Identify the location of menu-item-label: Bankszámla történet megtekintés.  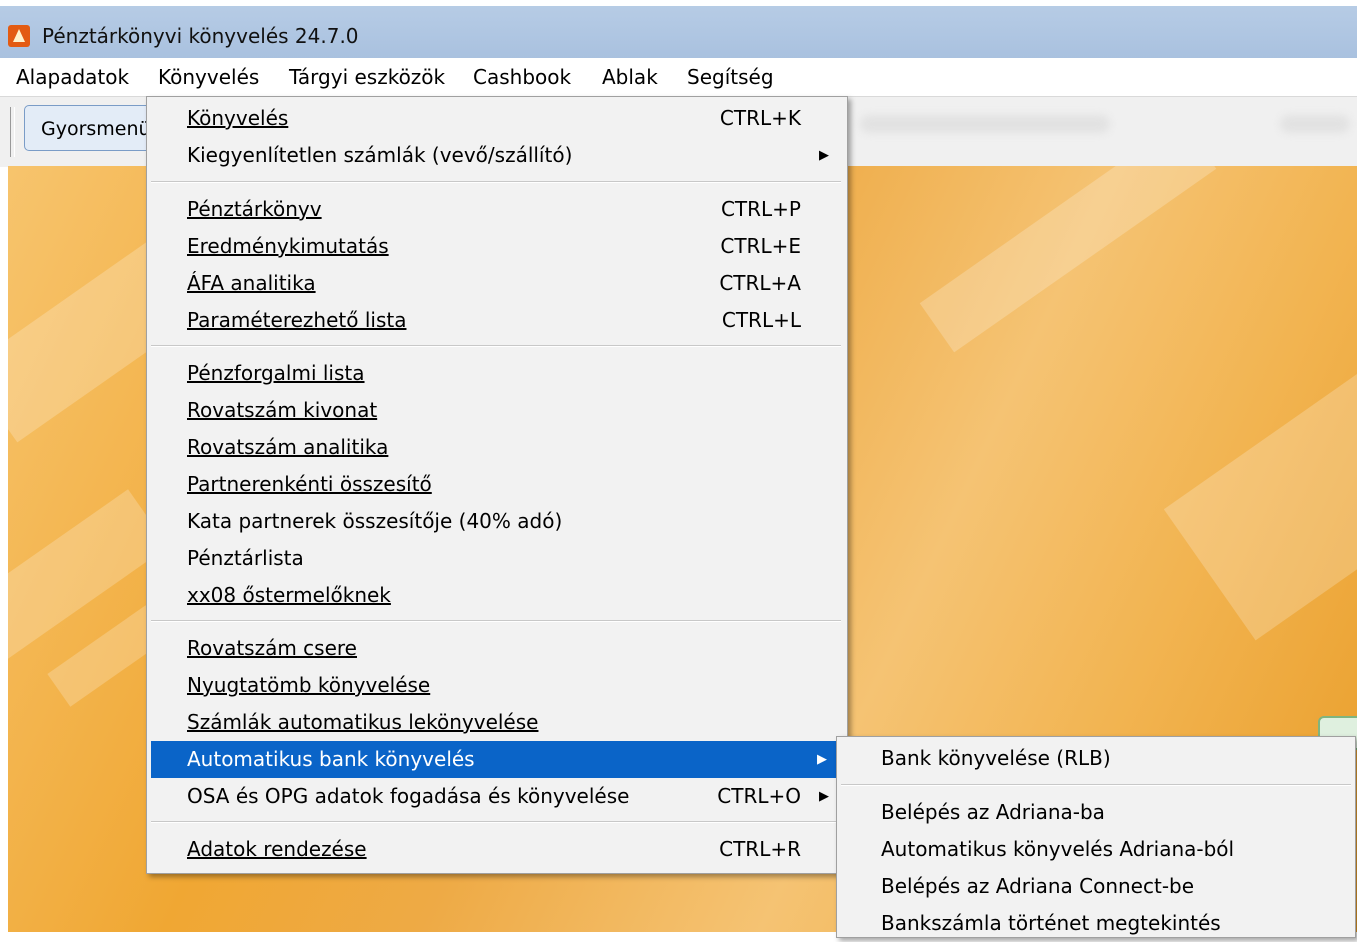
(1051, 923).